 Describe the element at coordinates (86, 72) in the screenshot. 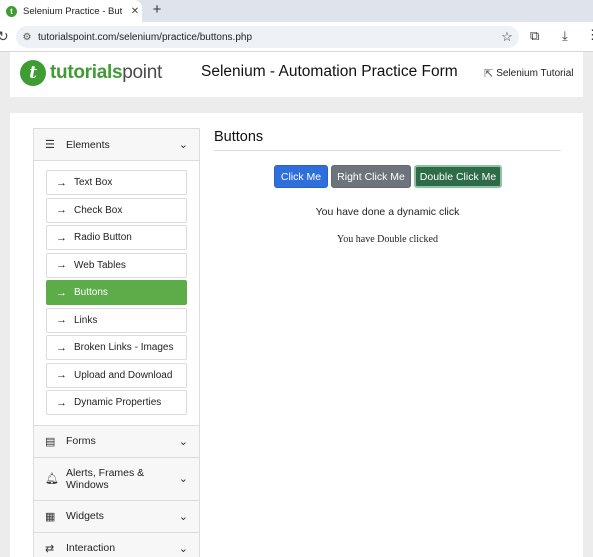

I see `logo-text-bold: tutorials` at that location.